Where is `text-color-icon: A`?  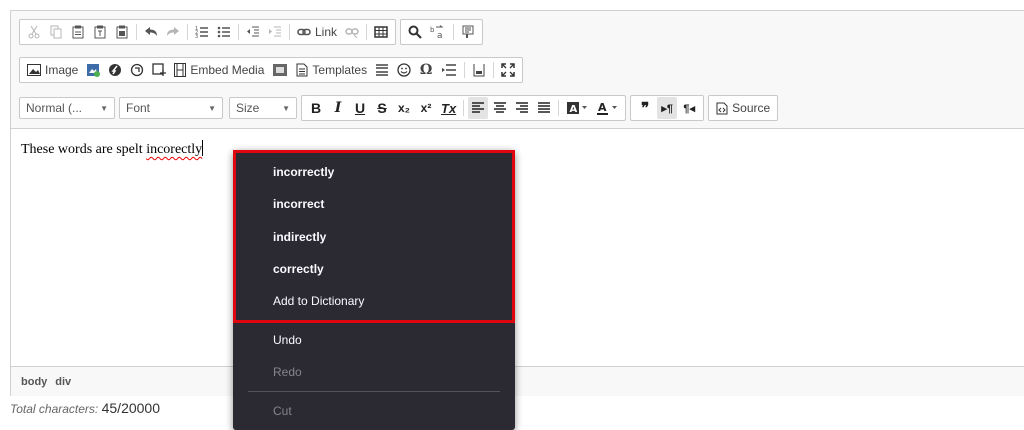 text-color-icon: A is located at coordinates (607, 108).